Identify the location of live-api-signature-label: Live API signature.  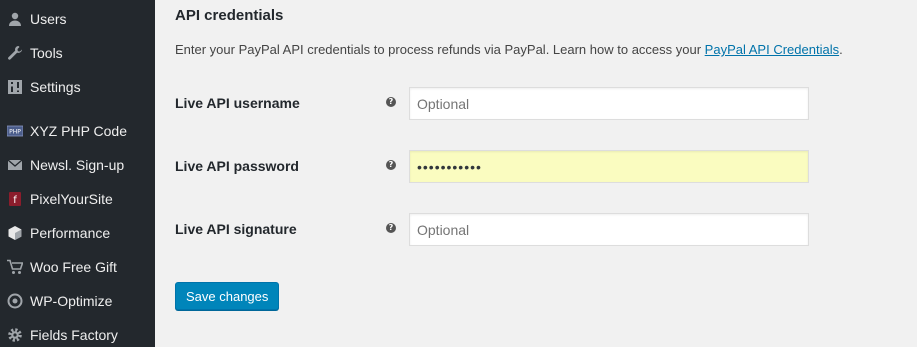
(236, 229).